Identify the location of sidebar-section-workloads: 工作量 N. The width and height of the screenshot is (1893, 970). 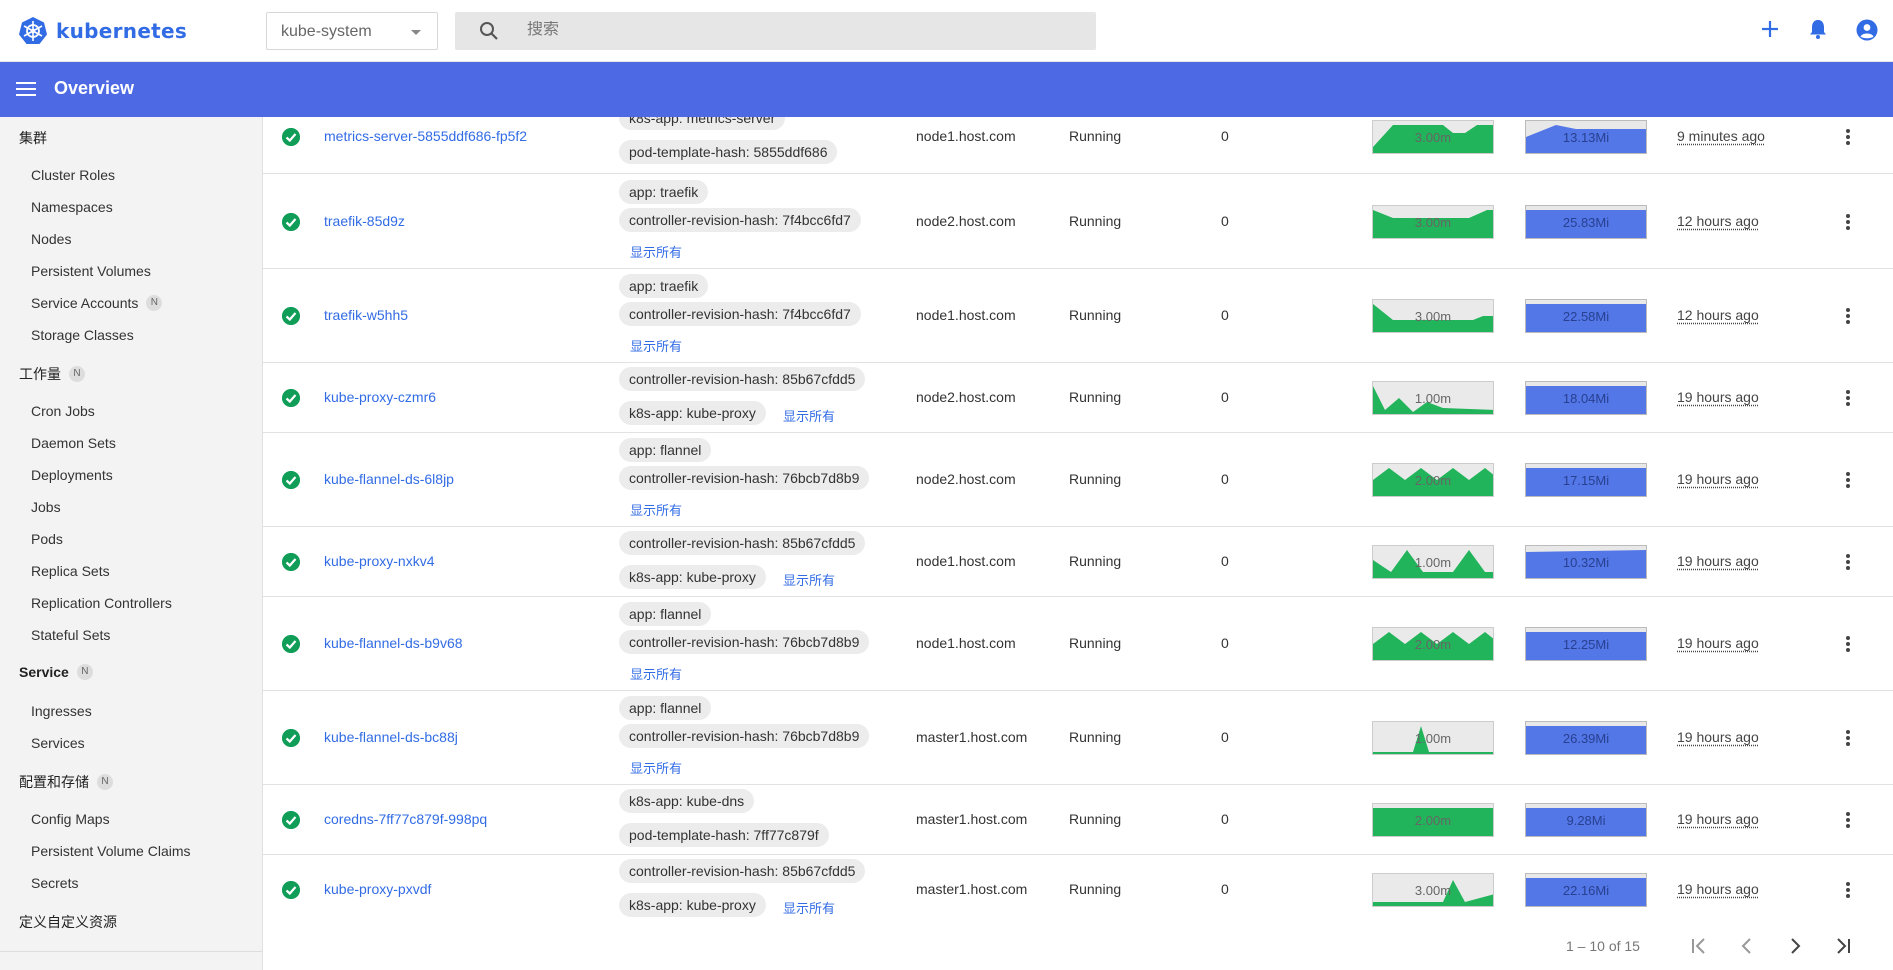
(52, 374).